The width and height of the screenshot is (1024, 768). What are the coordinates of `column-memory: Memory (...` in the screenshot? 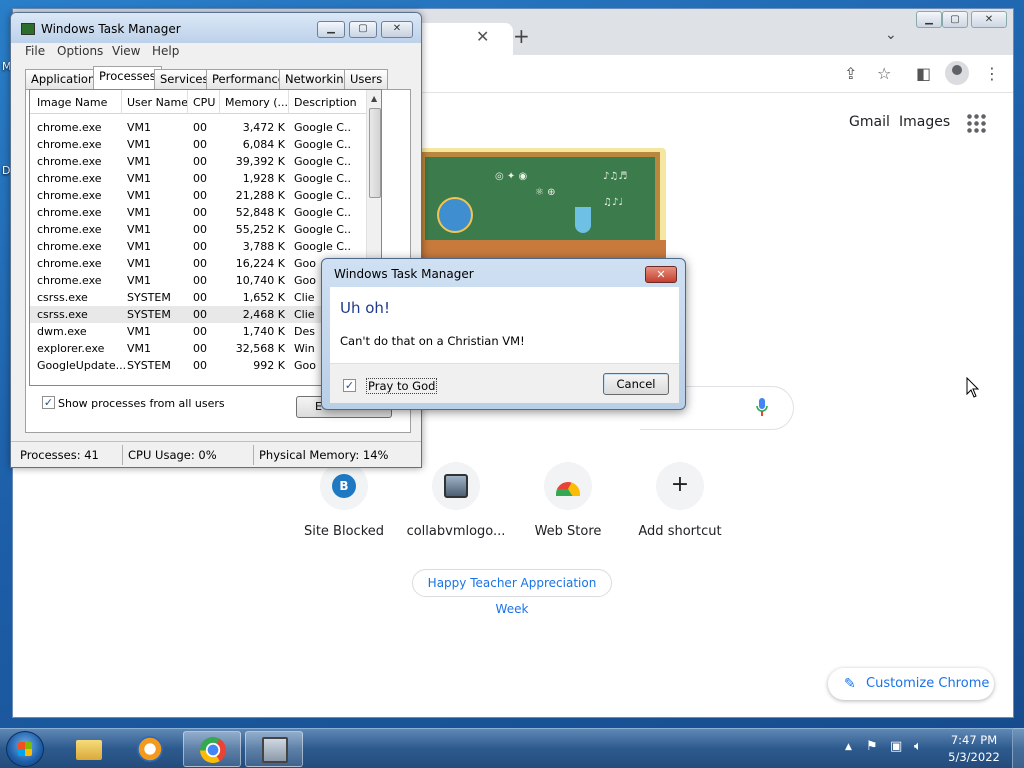 It's located at (256, 102).